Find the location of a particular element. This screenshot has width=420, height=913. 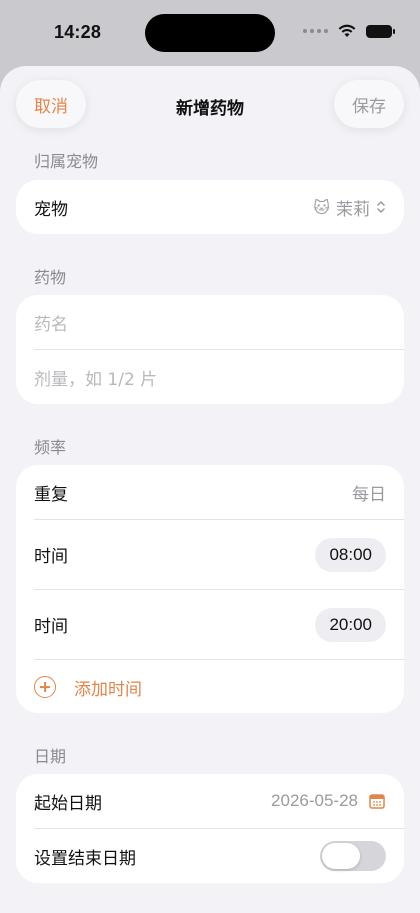

date-card: 起始日期 2026-05-28 设置结束日期 is located at coordinates (210, 828).